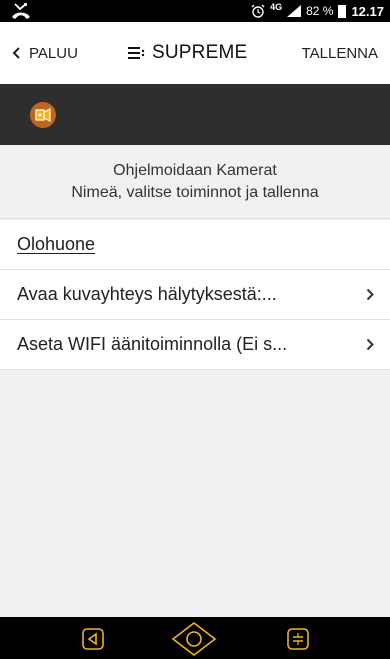 This screenshot has height=659, width=390. What do you see at coordinates (195, 170) in the screenshot?
I see `instructions-title: Ohjelmoidaan Kamerat` at bounding box center [195, 170].